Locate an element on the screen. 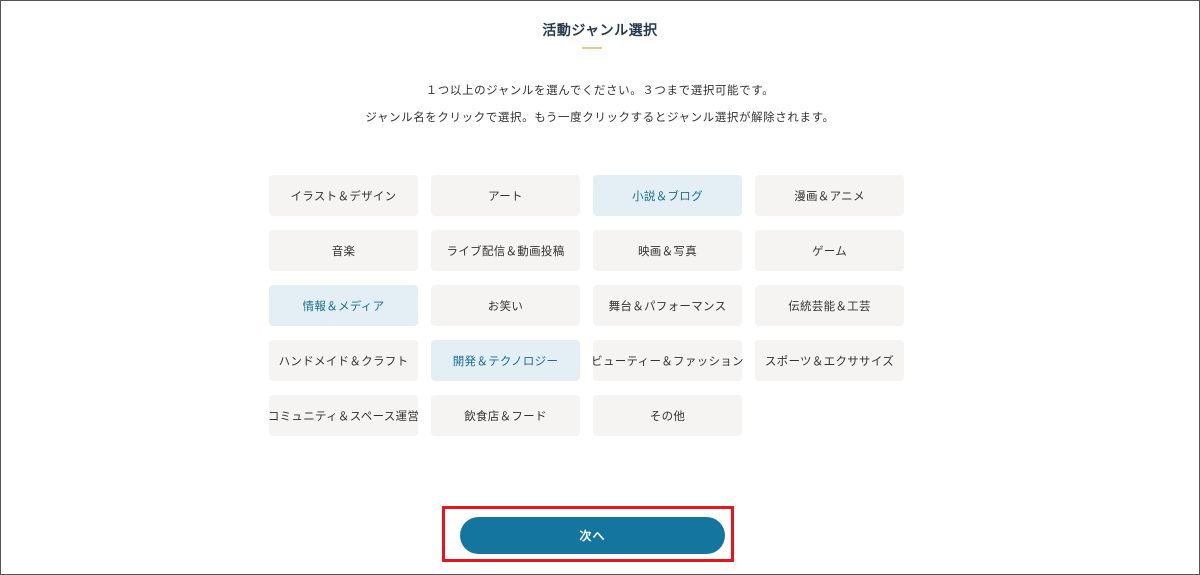  instruction-text-1: １つ以上のジャンルを選んでください。３つまで選択可能です。 is located at coordinates (600, 90).